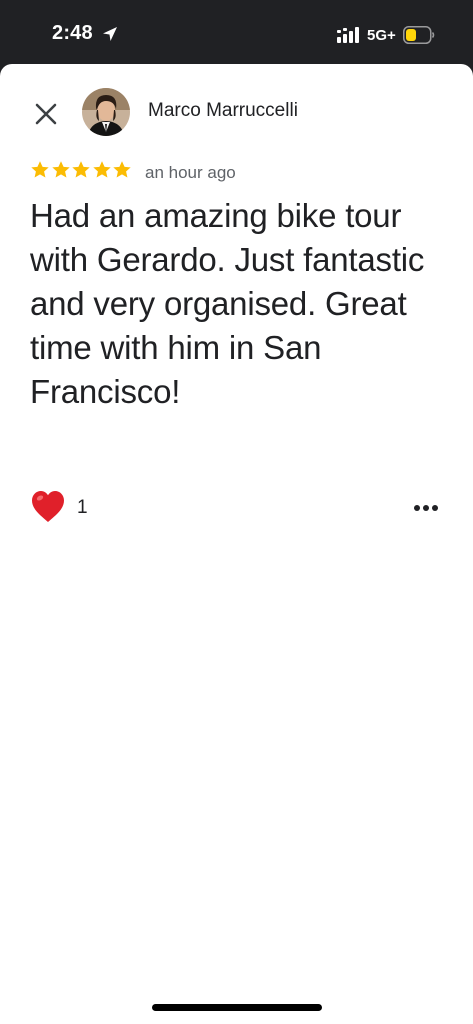  Describe the element at coordinates (381, 35) in the screenshot. I see `network-type: 5G+` at that location.